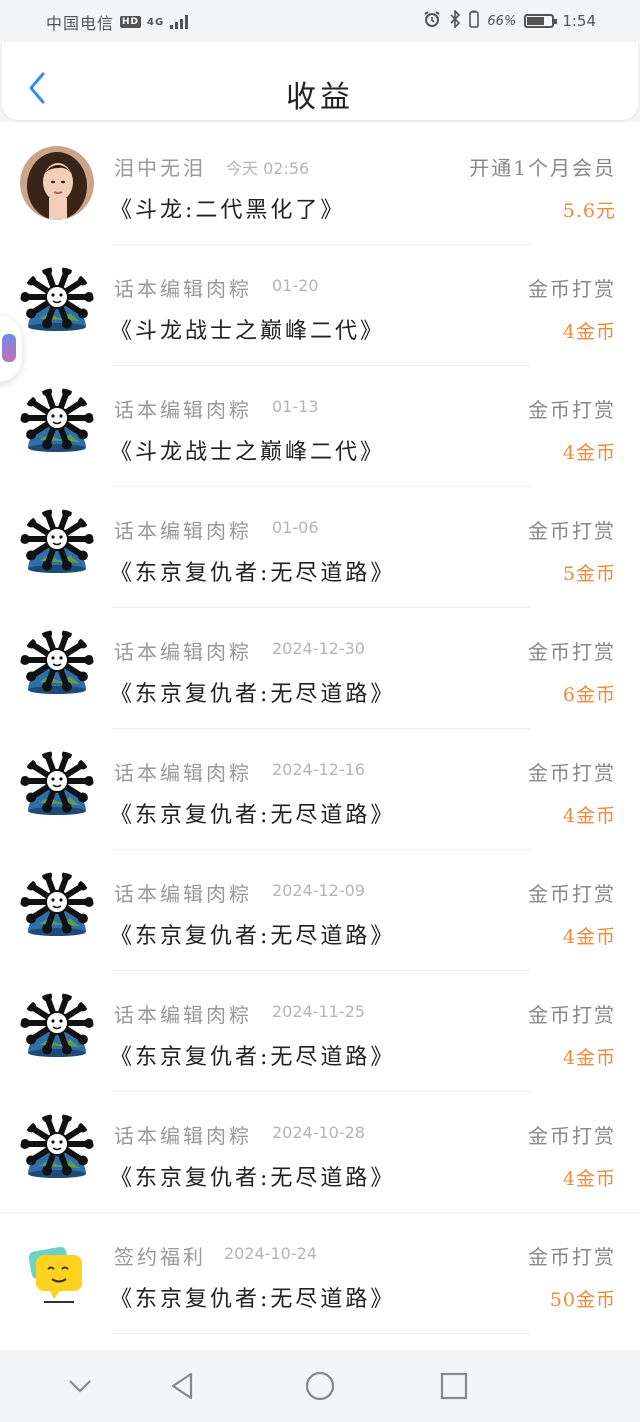  Describe the element at coordinates (320, 305) in the screenshot. I see `earnings-row: 话本编辑肉粽 01-20 金币打赏《斗龙战士之巅峰二代》 4金币` at that location.